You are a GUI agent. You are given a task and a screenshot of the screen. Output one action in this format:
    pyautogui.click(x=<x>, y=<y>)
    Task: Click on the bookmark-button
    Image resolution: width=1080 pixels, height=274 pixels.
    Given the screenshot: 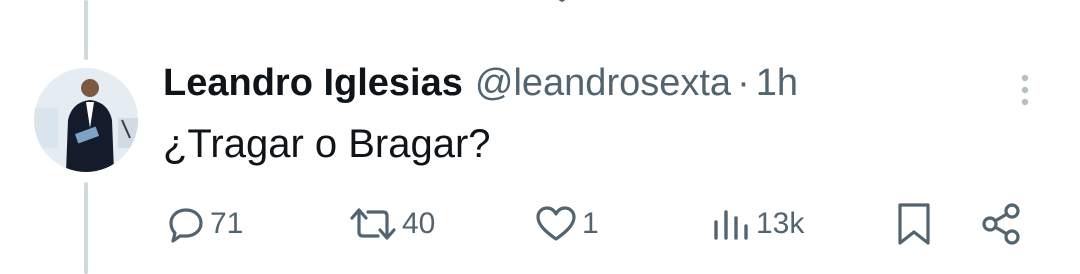 What is the action you would take?
    pyautogui.click(x=914, y=224)
    